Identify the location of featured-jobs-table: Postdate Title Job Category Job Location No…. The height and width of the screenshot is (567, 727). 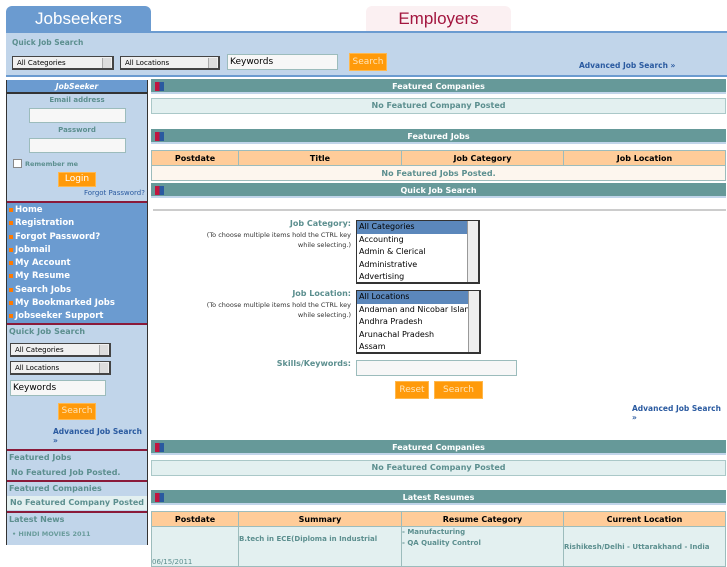
(438, 165).